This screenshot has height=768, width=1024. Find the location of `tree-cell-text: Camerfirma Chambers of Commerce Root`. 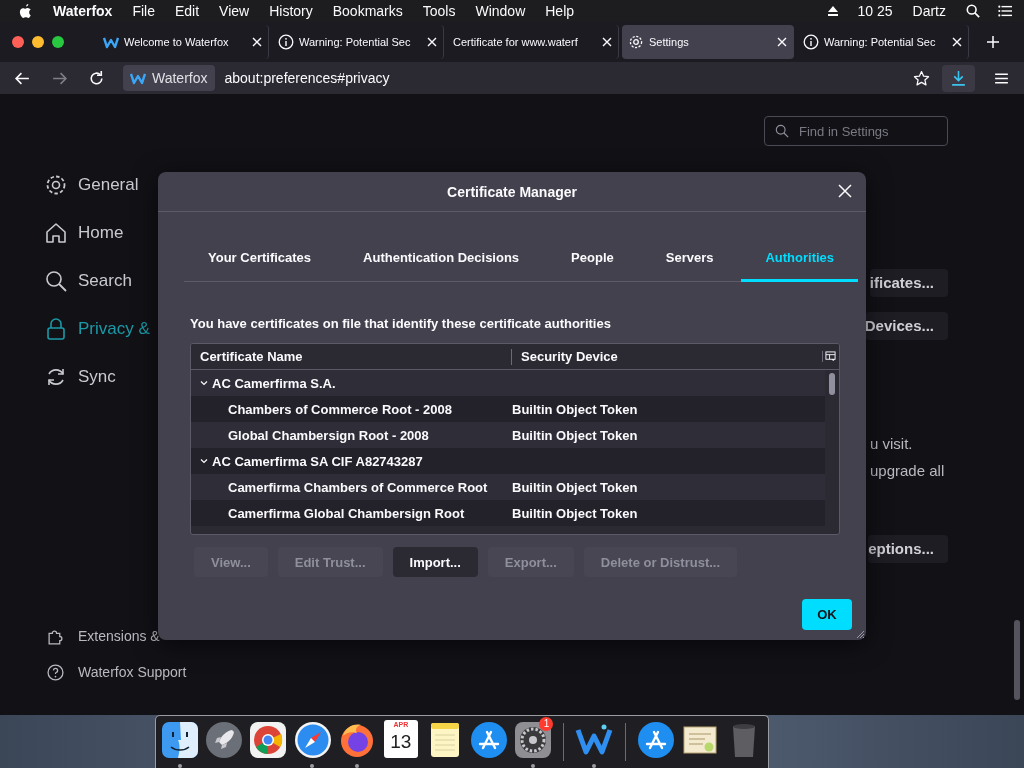

tree-cell-text: Camerfirma Chambers of Commerce Root is located at coordinates (358, 487).